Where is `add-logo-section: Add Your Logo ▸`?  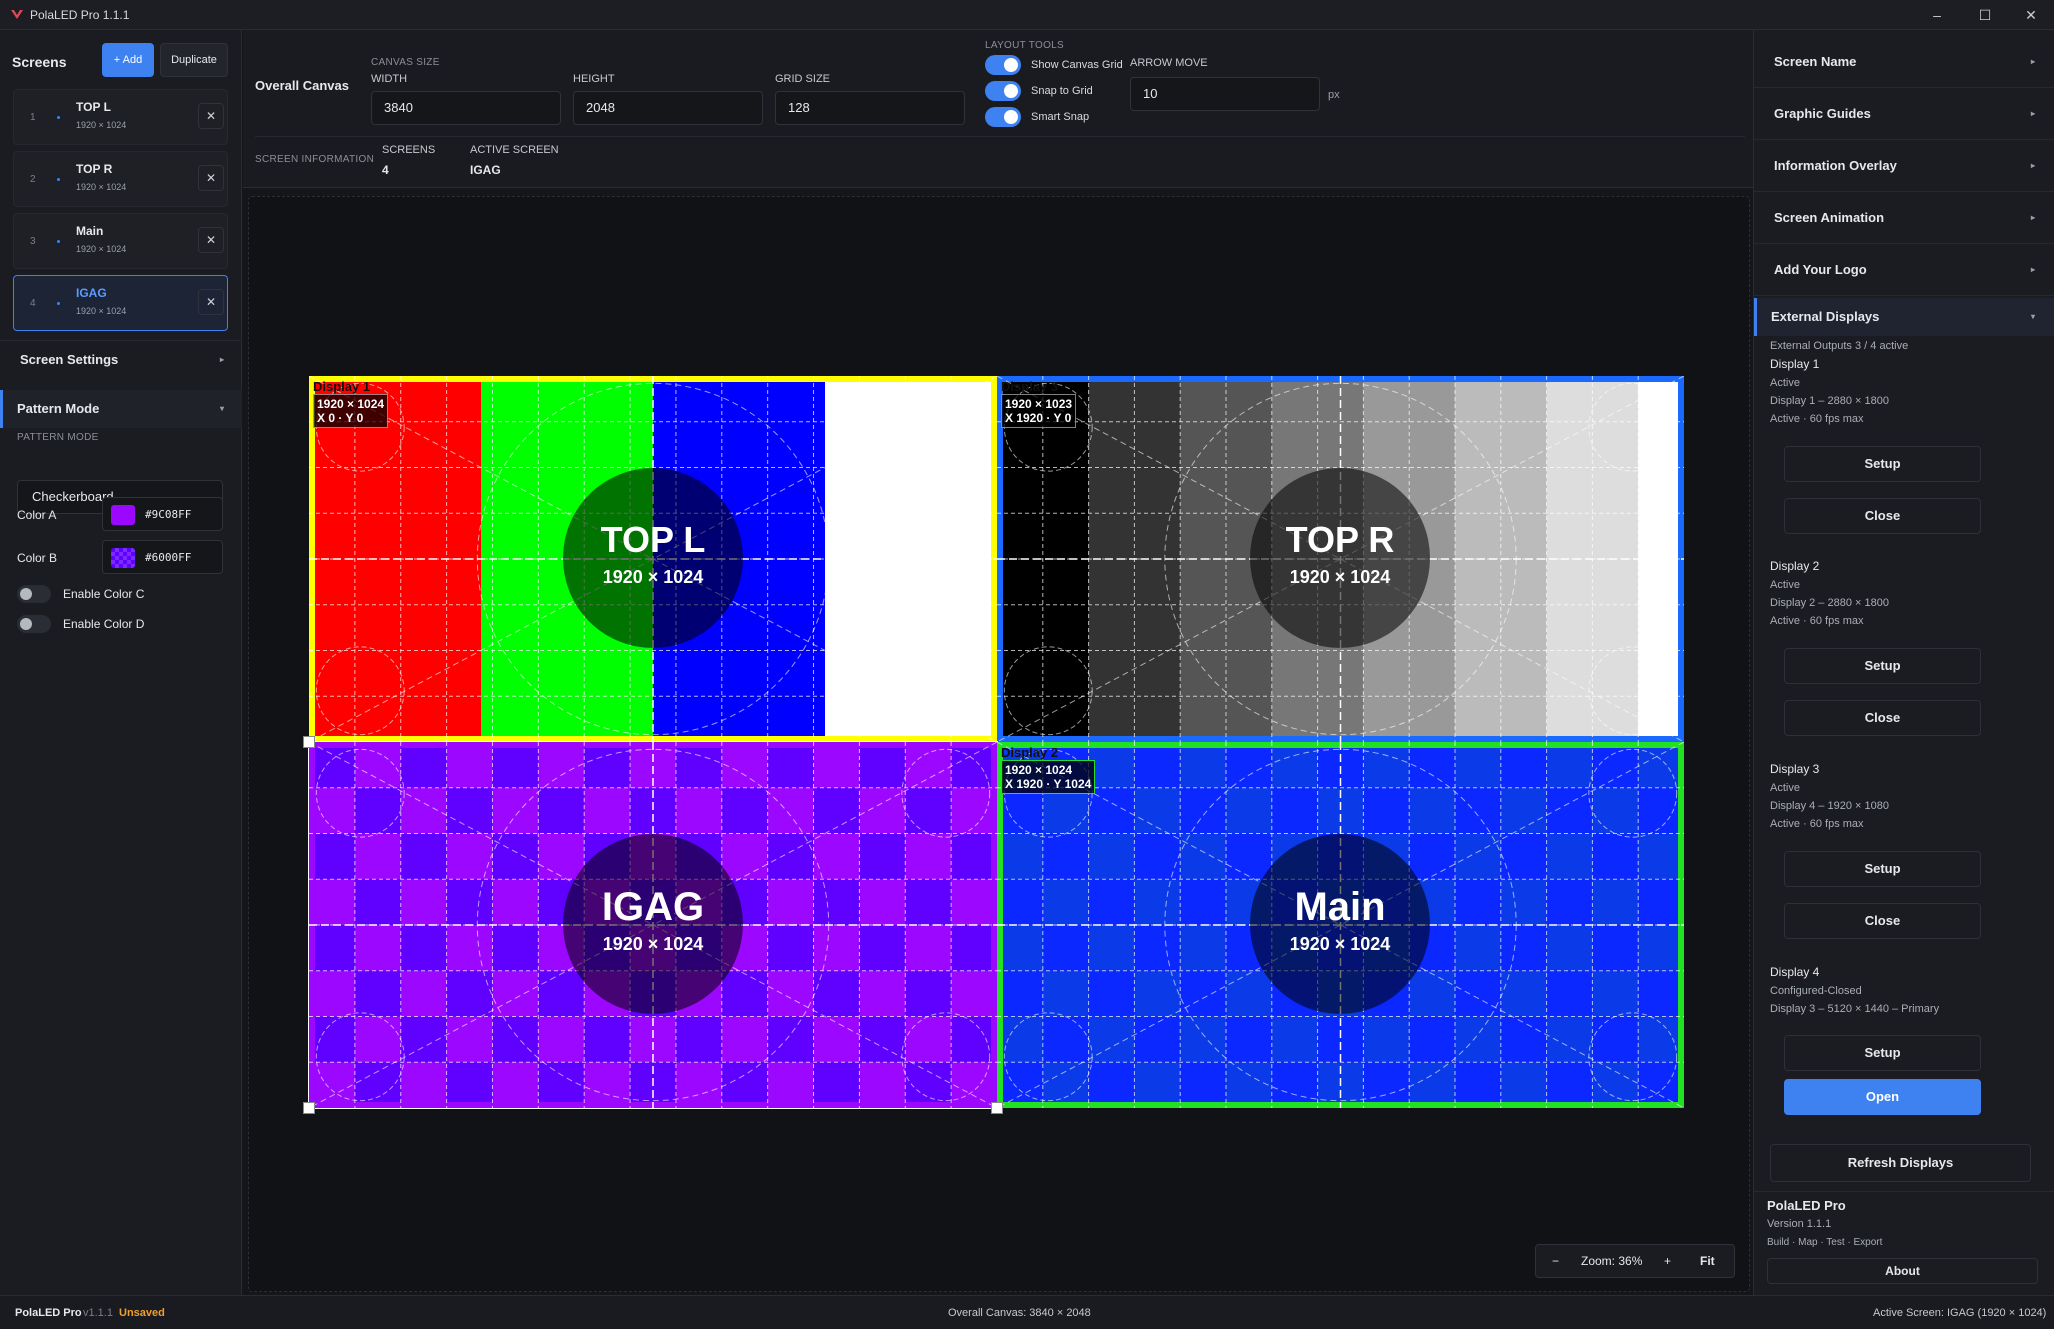
add-logo-section: Add Your Logo ▸ is located at coordinates (1904, 270).